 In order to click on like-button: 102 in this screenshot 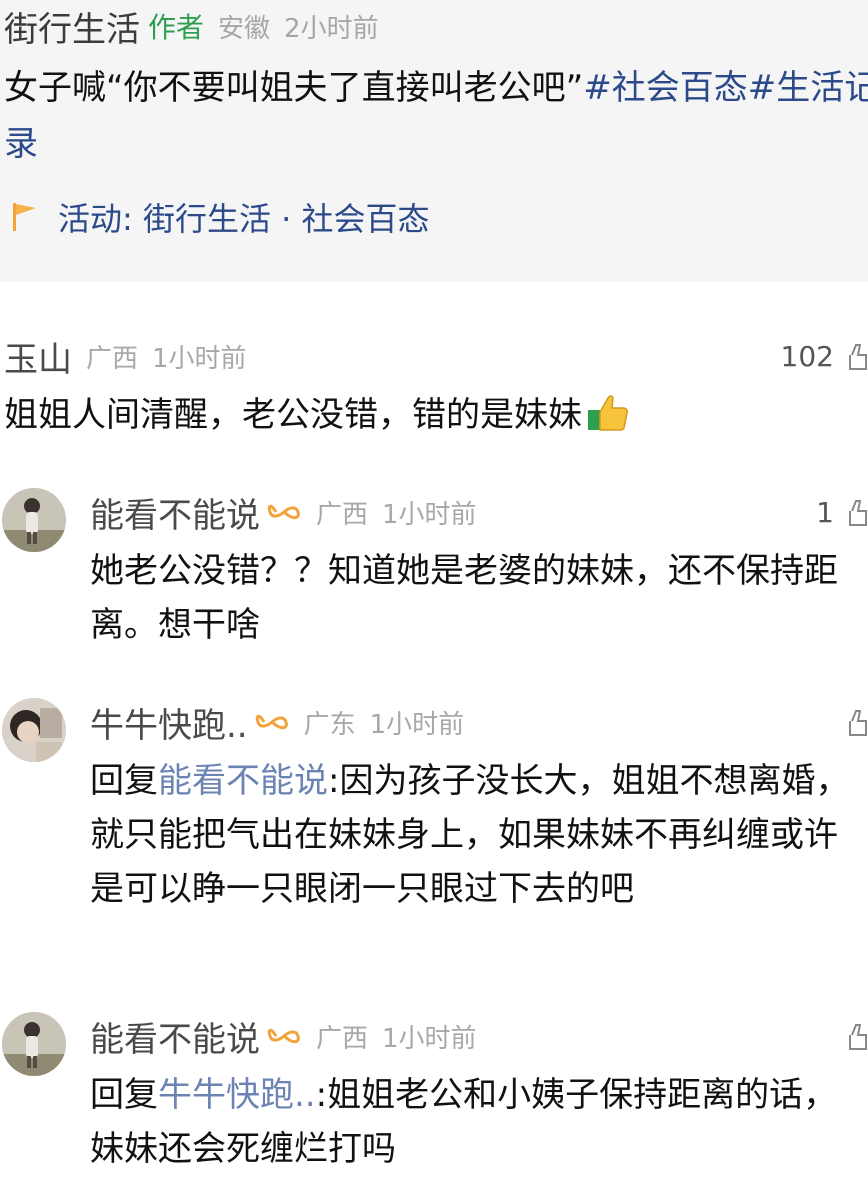, I will do `click(824, 356)`.